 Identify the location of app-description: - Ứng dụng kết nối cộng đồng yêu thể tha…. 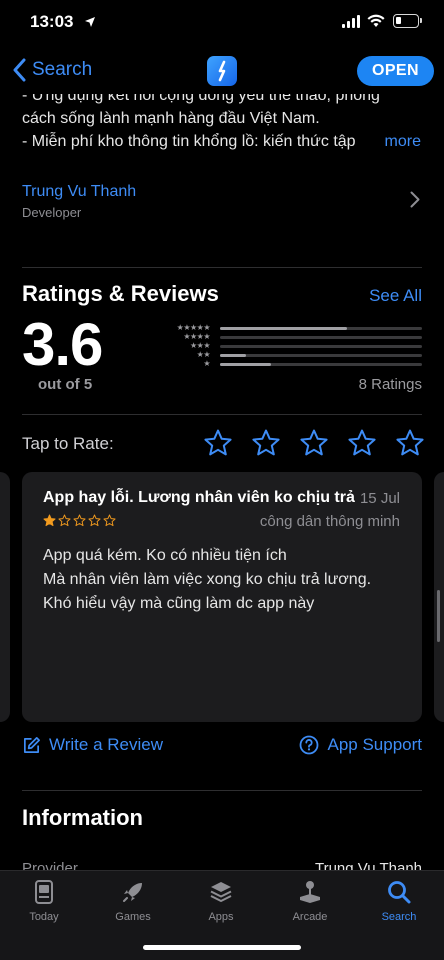
(222, 118).